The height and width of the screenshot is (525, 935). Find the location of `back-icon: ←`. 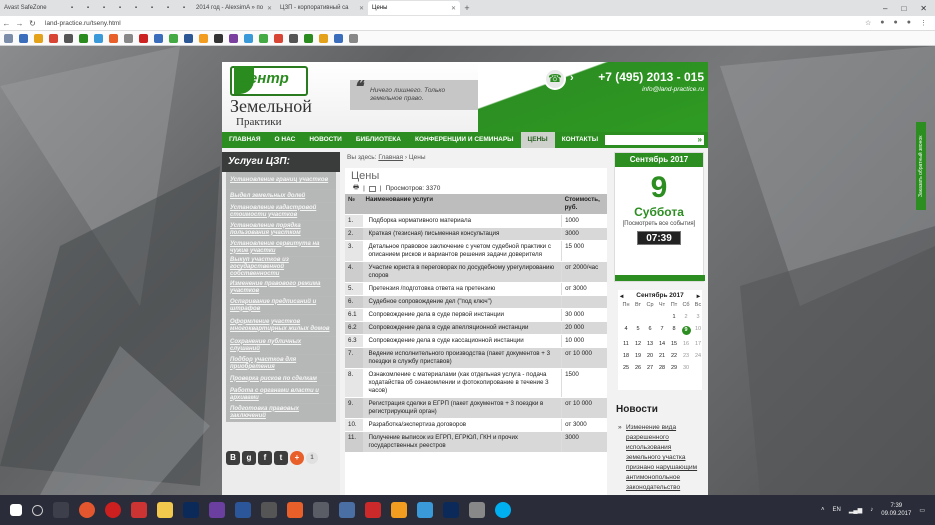

back-icon: ← is located at coordinates (6, 23).